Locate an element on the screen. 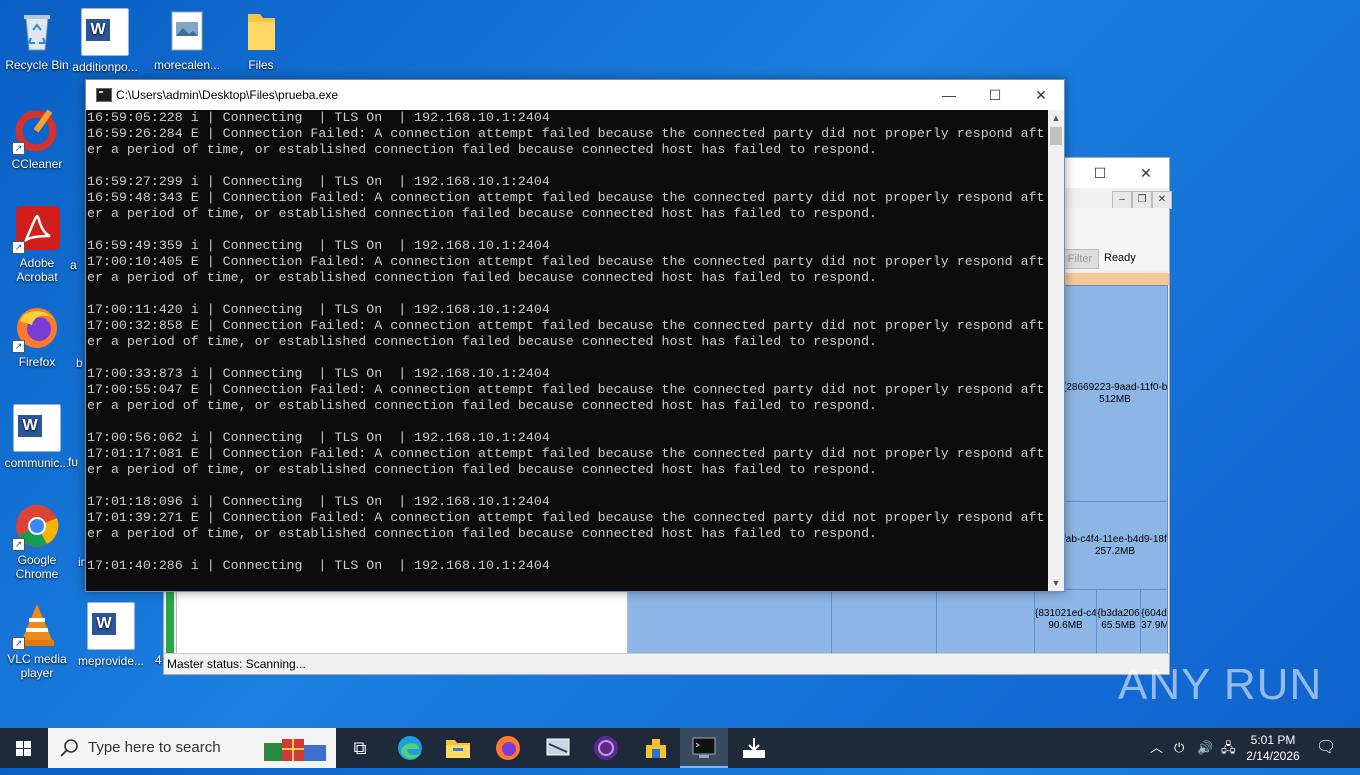 The image size is (1360, 775). desktop-icon-vlc: ↗ VLC media player is located at coordinates (37, 641).